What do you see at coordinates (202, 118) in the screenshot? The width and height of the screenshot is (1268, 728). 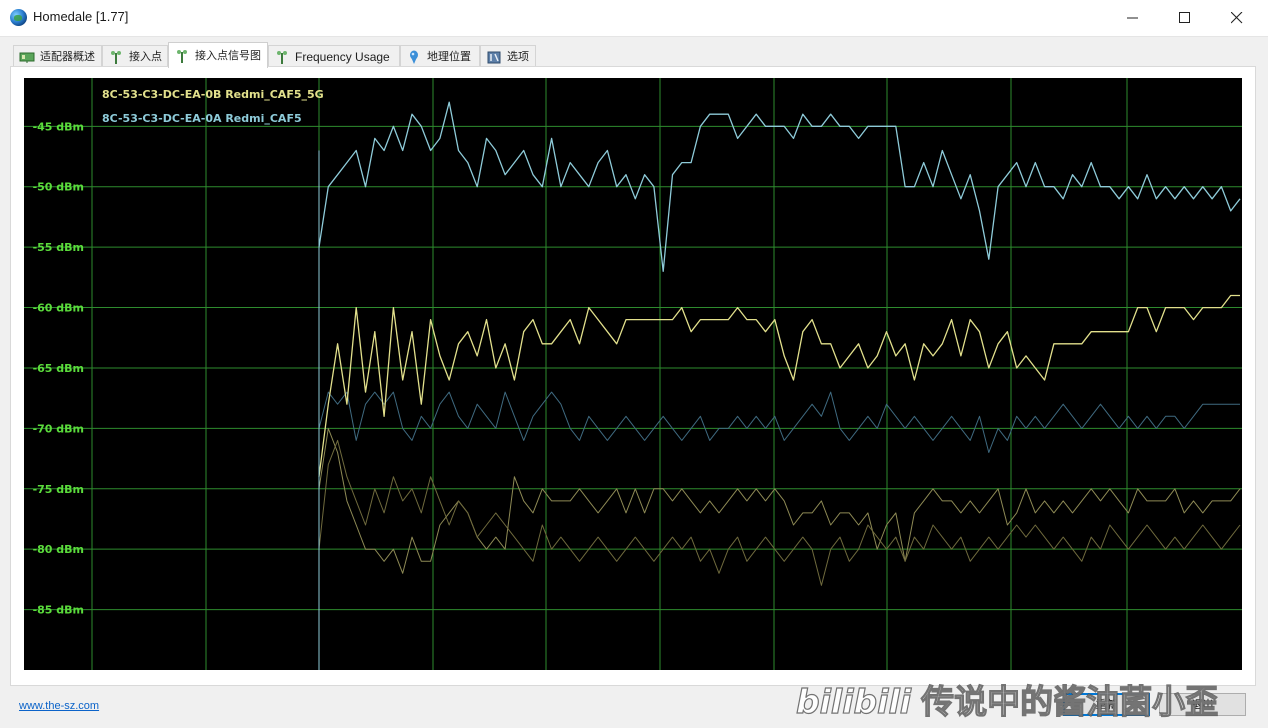 I see `legend-entry: 8C-53-C3-DC-EA-0A Redmi_CAF5` at bounding box center [202, 118].